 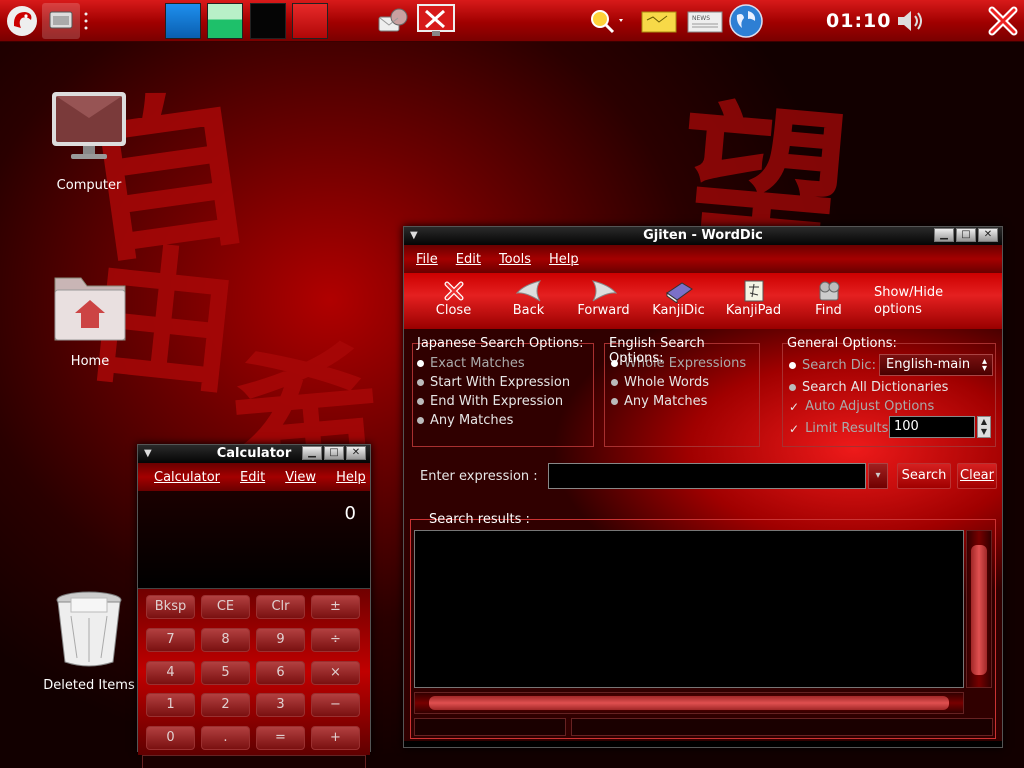 I want to click on radio-start-with-expression: Start With Expression, so click(x=505, y=382).